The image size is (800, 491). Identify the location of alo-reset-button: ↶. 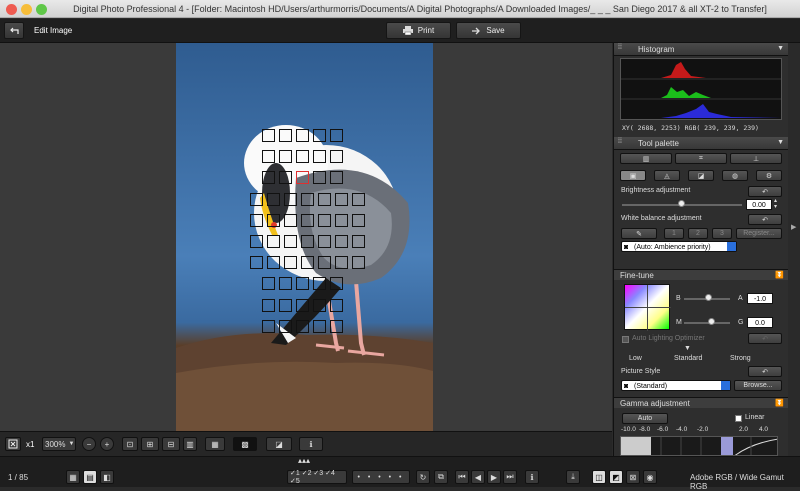
(765, 338).